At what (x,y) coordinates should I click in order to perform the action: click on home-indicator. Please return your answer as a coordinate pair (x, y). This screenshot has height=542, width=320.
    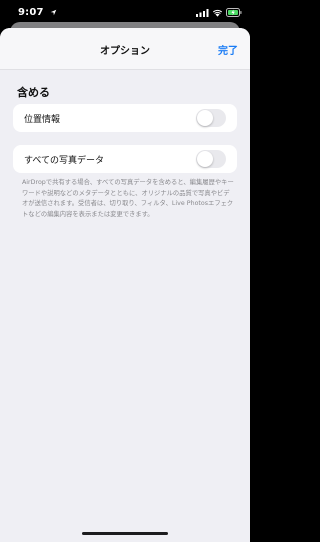
    Looking at the image, I should click on (125, 533).